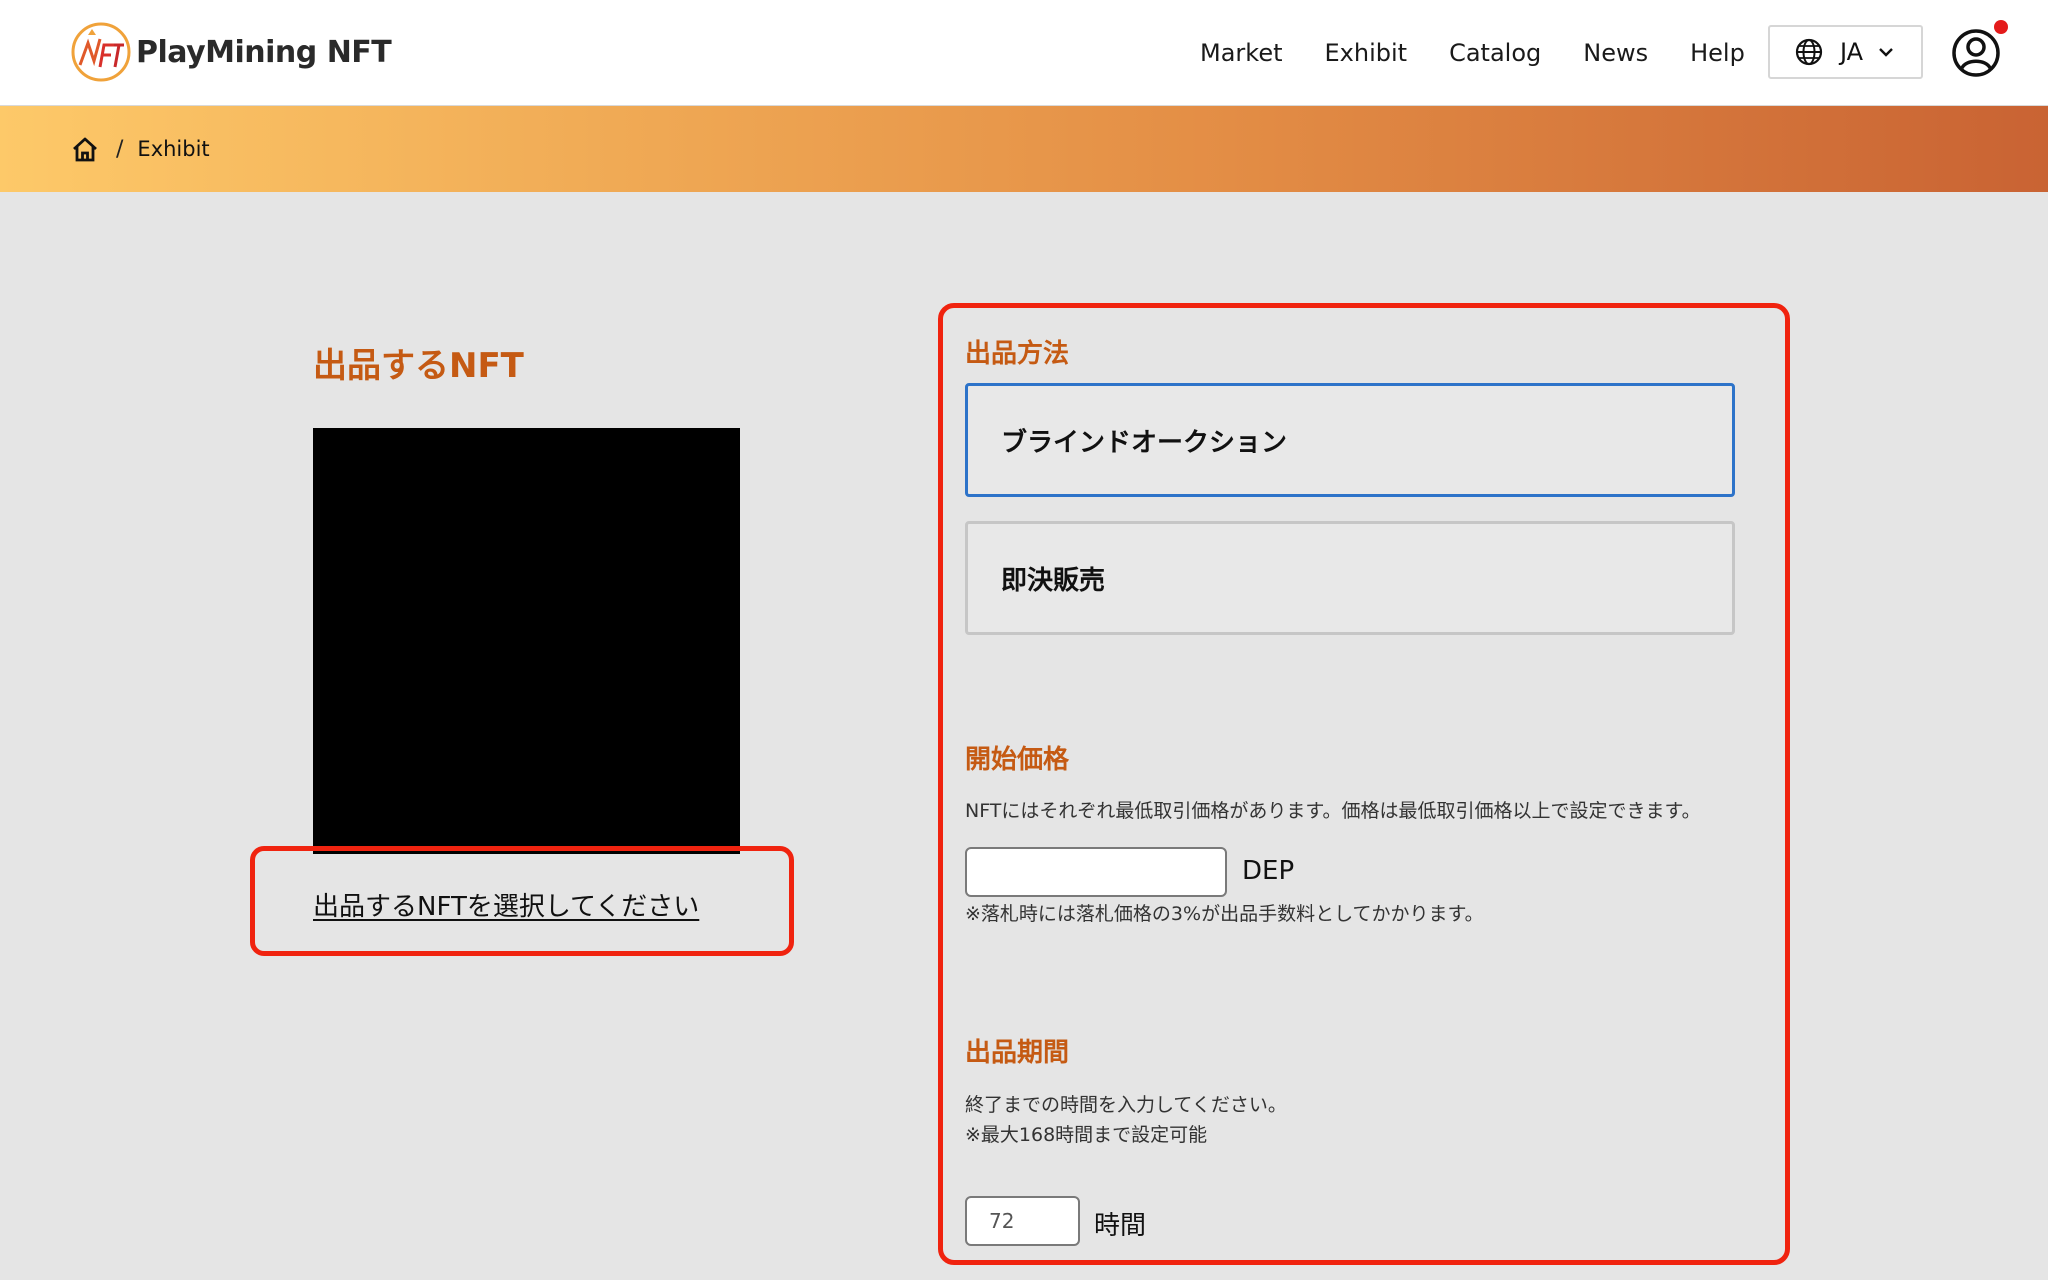 Image resolution: width=2048 pixels, height=1280 pixels. What do you see at coordinates (1017, 354) in the screenshot?
I see `listing-method-title: 出品方法` at bounding box center [1017, 354].